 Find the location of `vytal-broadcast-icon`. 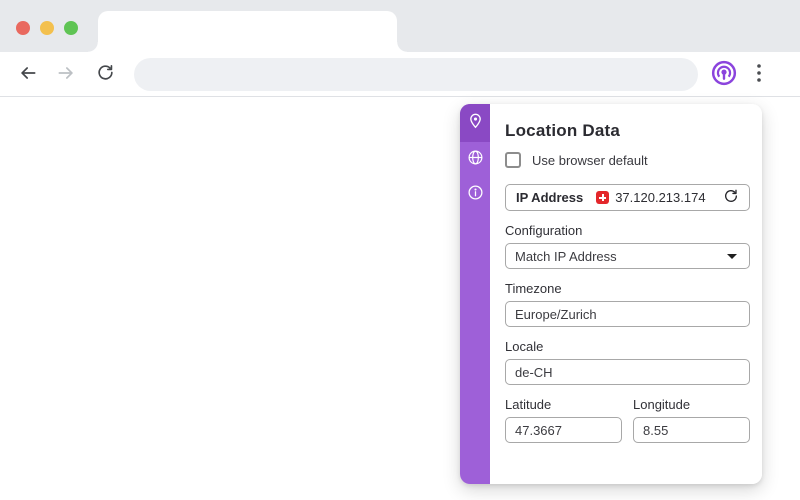

vytal-broadcast-icon is located at coordinates (724, 74).